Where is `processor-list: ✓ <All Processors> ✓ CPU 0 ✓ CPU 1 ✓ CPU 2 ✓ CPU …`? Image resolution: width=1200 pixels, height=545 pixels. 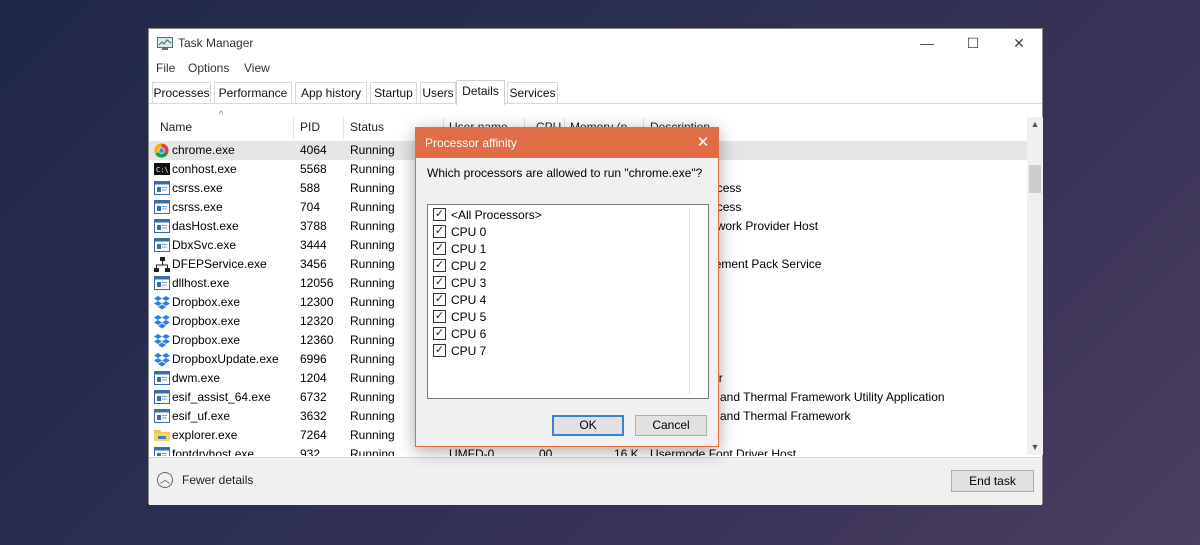 processor-list: ✓ <All Processors> ✓ CPU 0 ✓ CPU 1 ✓ CPU 2 ✓ CPU … is located at coordinates (568, 301).